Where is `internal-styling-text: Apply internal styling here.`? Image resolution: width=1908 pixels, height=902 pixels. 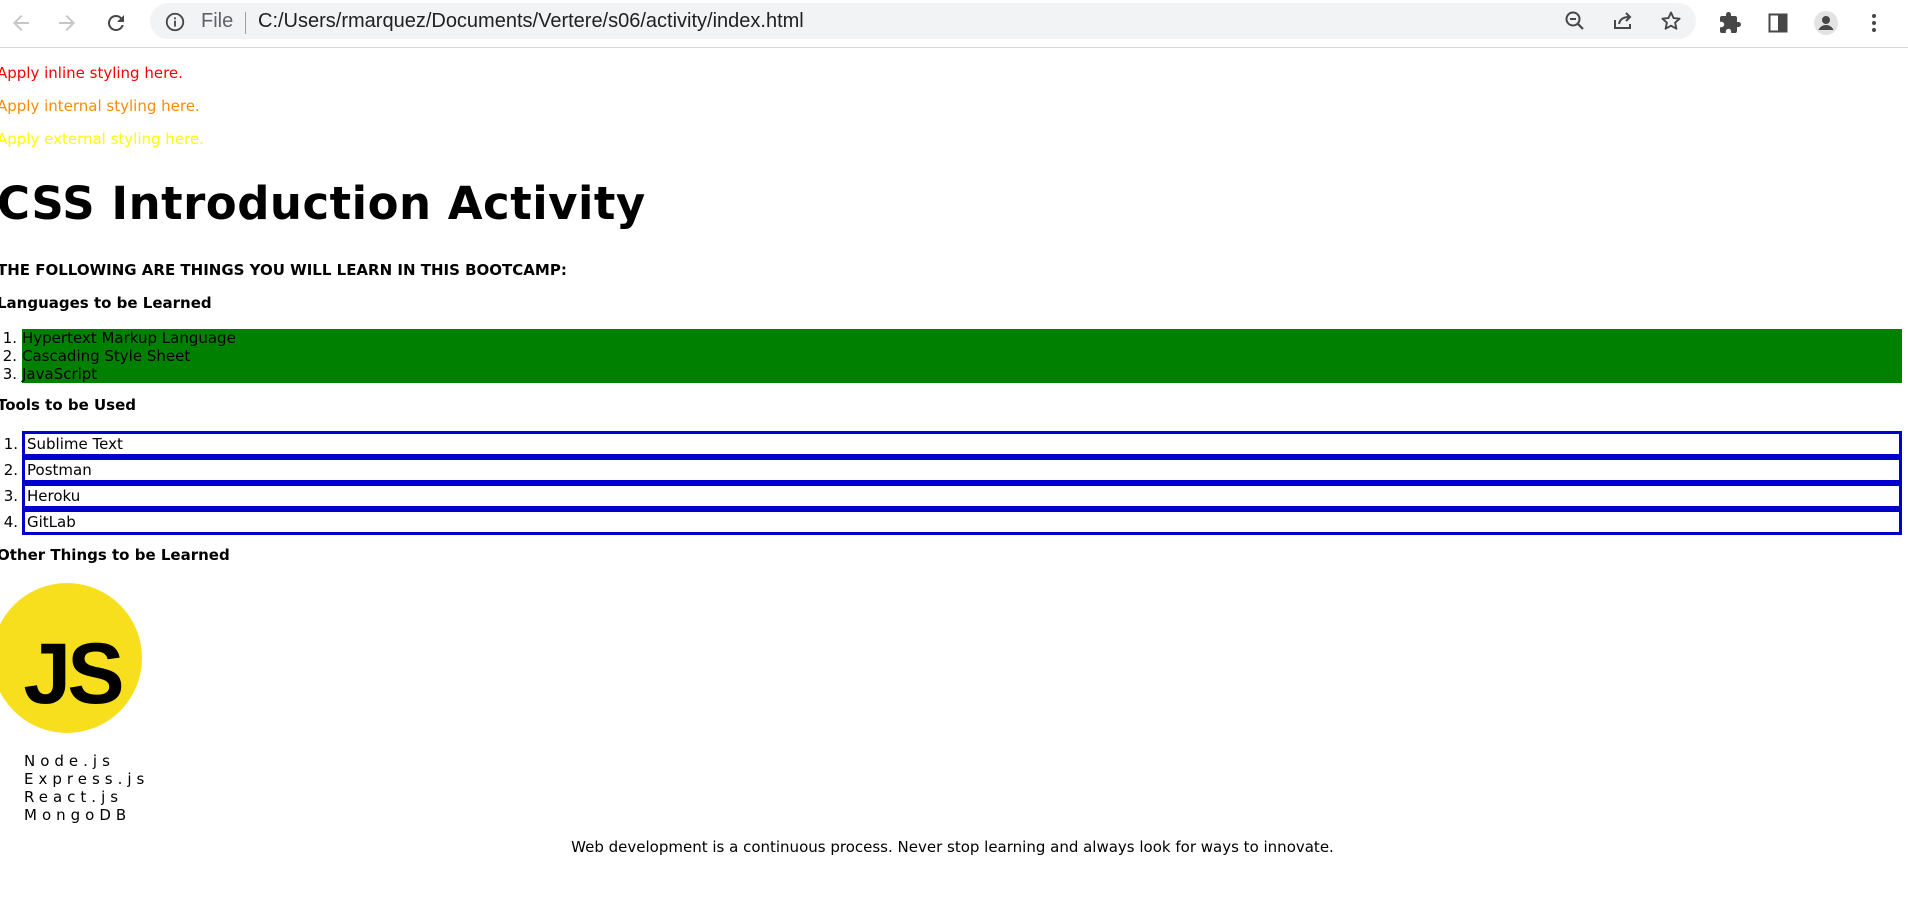
internal-styling-text: Apply internal styling here. is located at coordinates (100, 106).